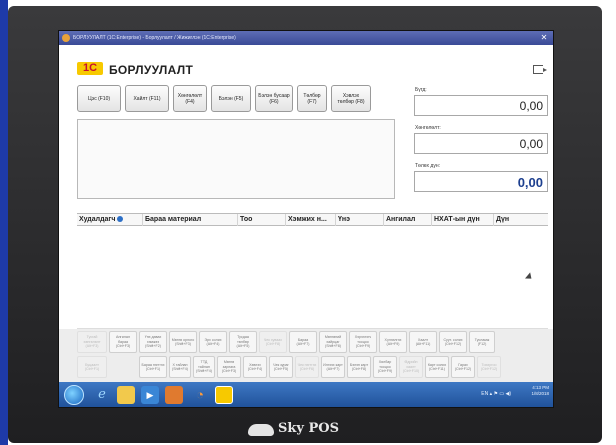 The height and width of the screenshot is (445, 616). I want to click on windows-start-icon, so click(74, 395).